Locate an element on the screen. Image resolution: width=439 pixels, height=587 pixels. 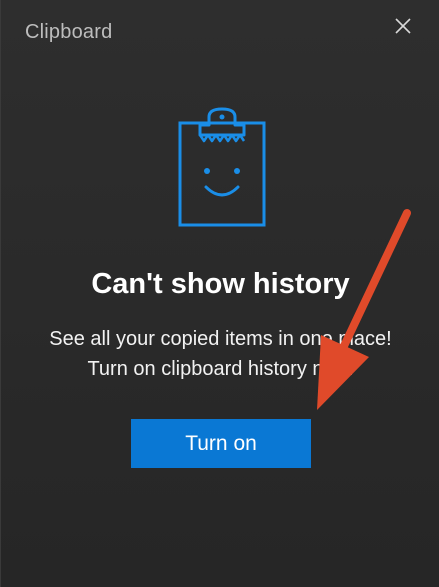
close-icon is located at coordinates (403, 26).